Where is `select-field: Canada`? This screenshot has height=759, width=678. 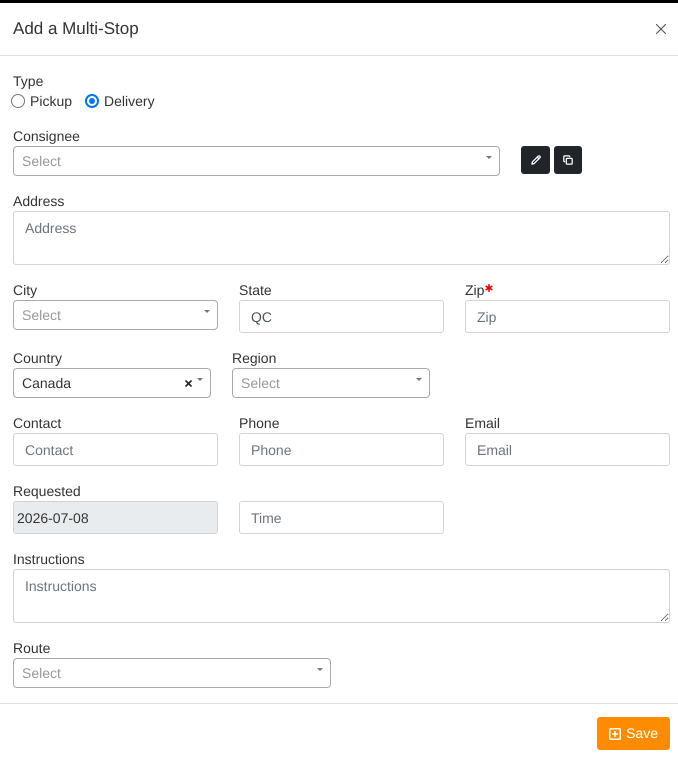
select-field: Canada is located at coordinates (112, 383).